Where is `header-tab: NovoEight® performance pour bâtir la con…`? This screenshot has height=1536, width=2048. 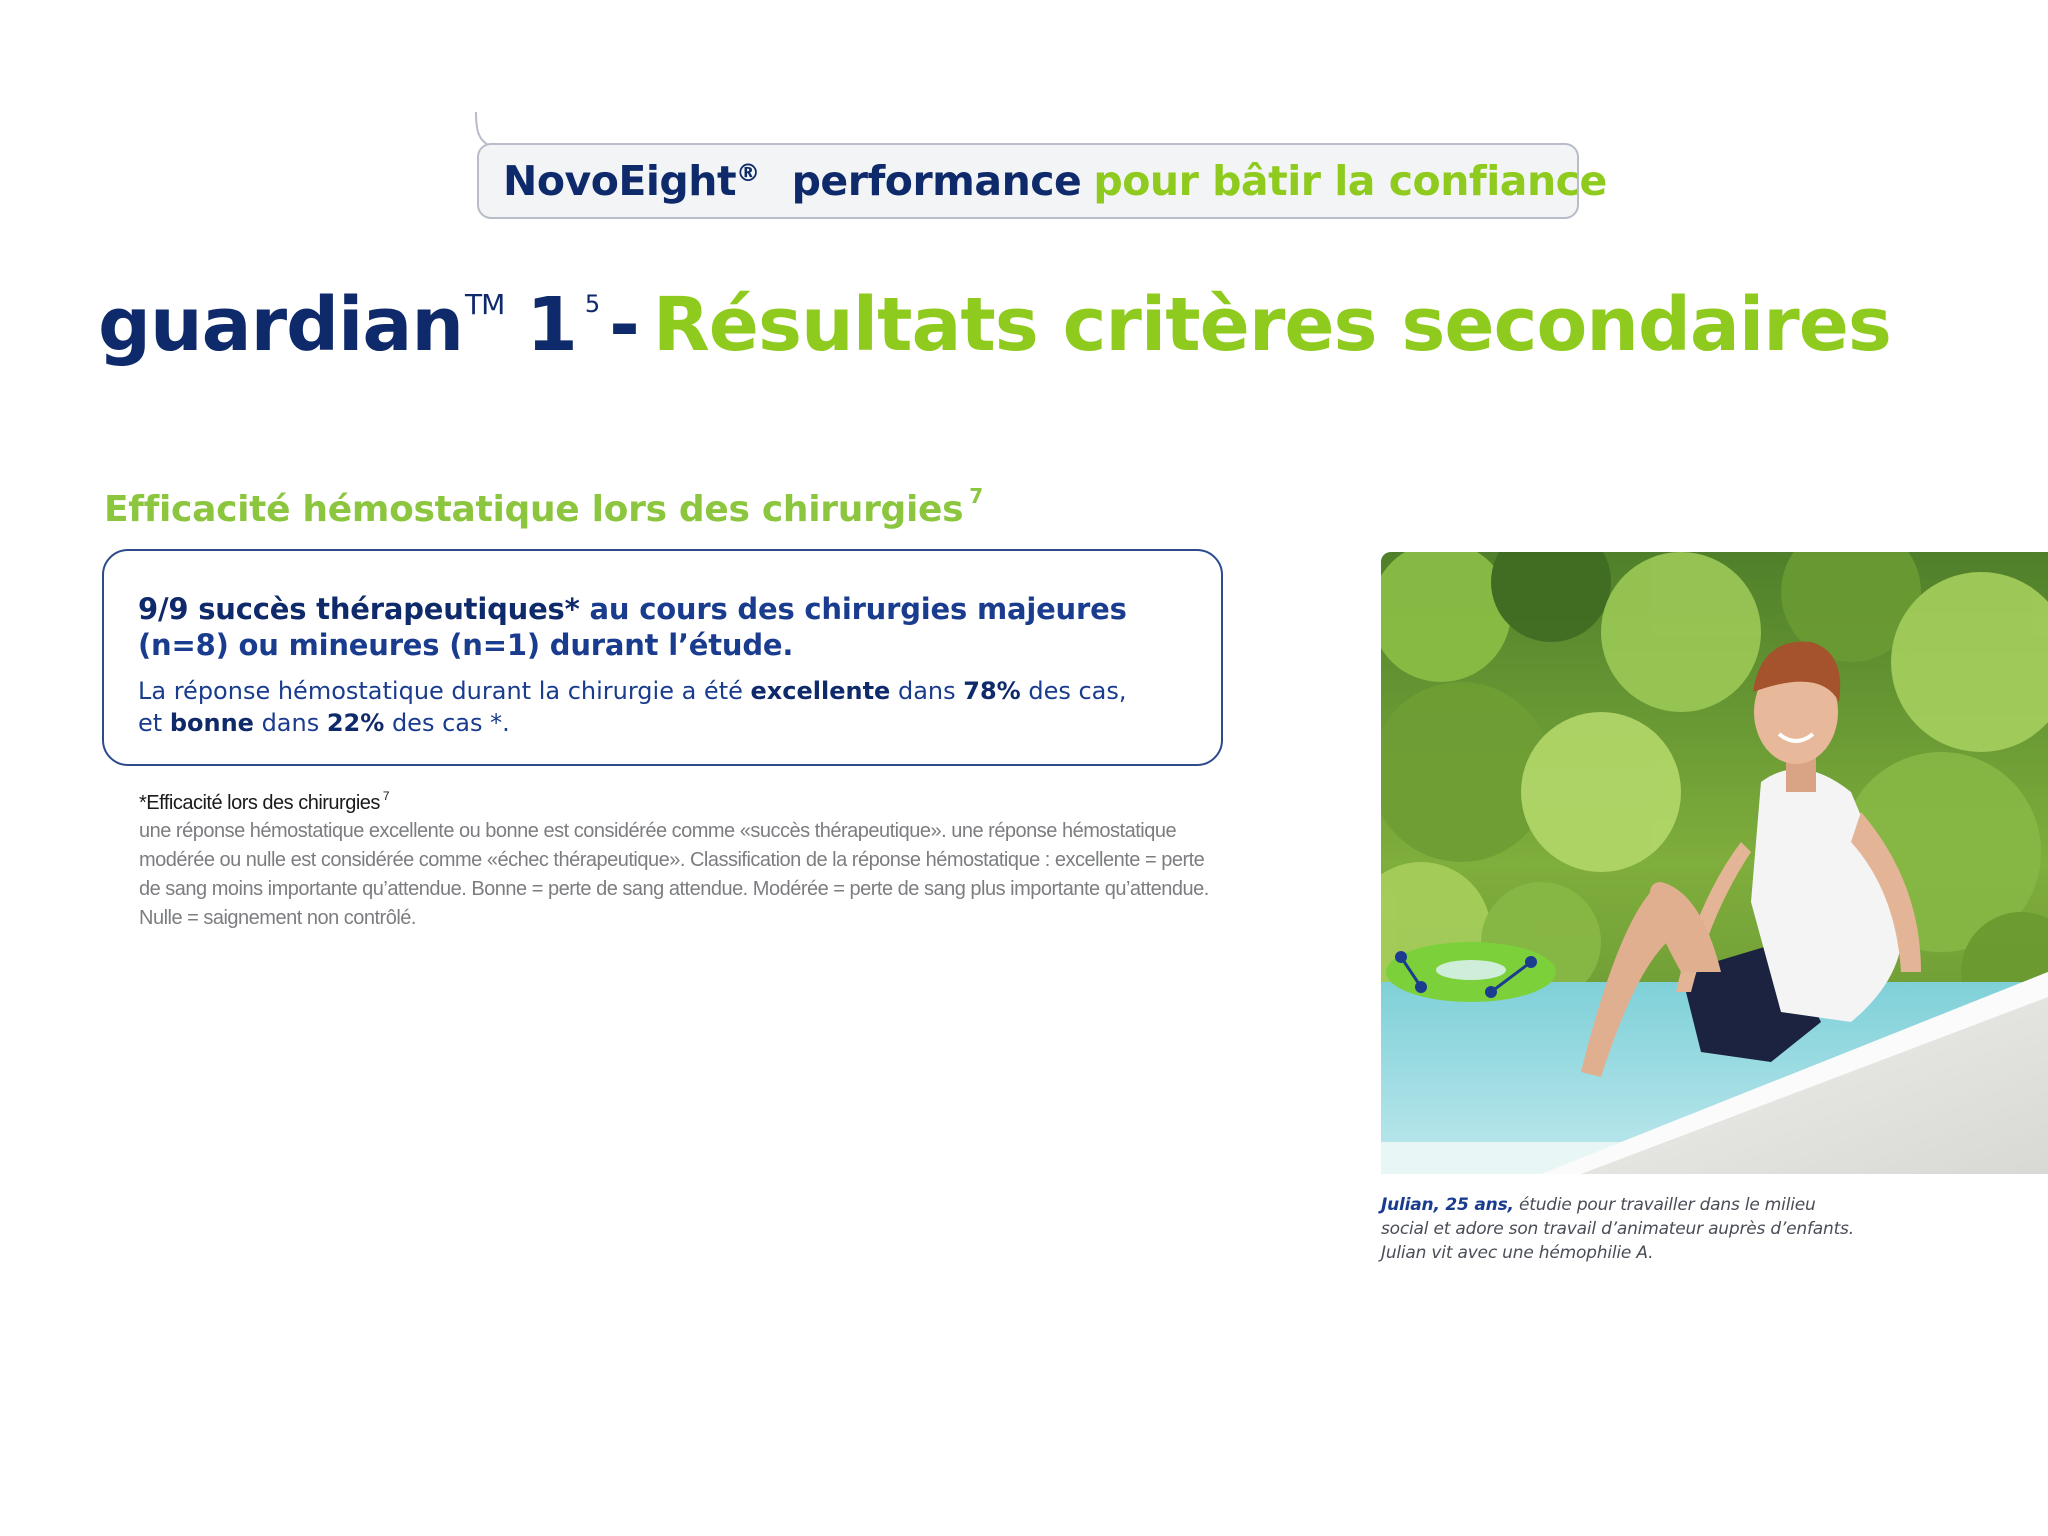 header-tab: NovoEight® performance pour bâtir la con… is located at coordinates (1042, 181).